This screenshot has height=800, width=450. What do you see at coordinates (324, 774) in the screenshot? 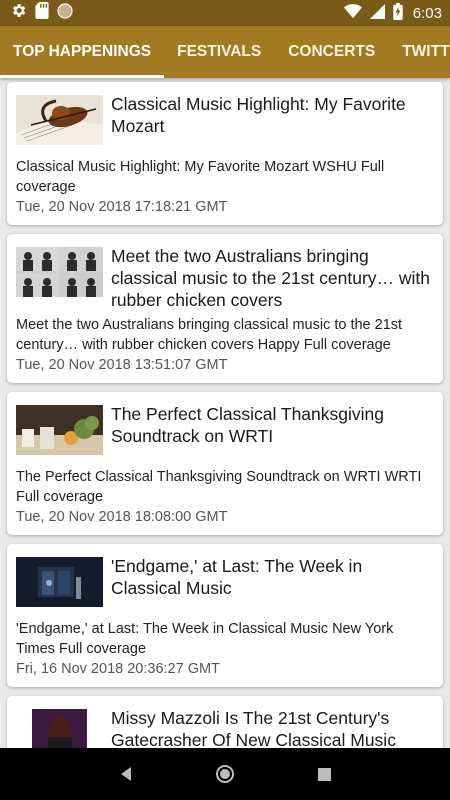
I see `recents-icon` at bounding box center [324, 774].